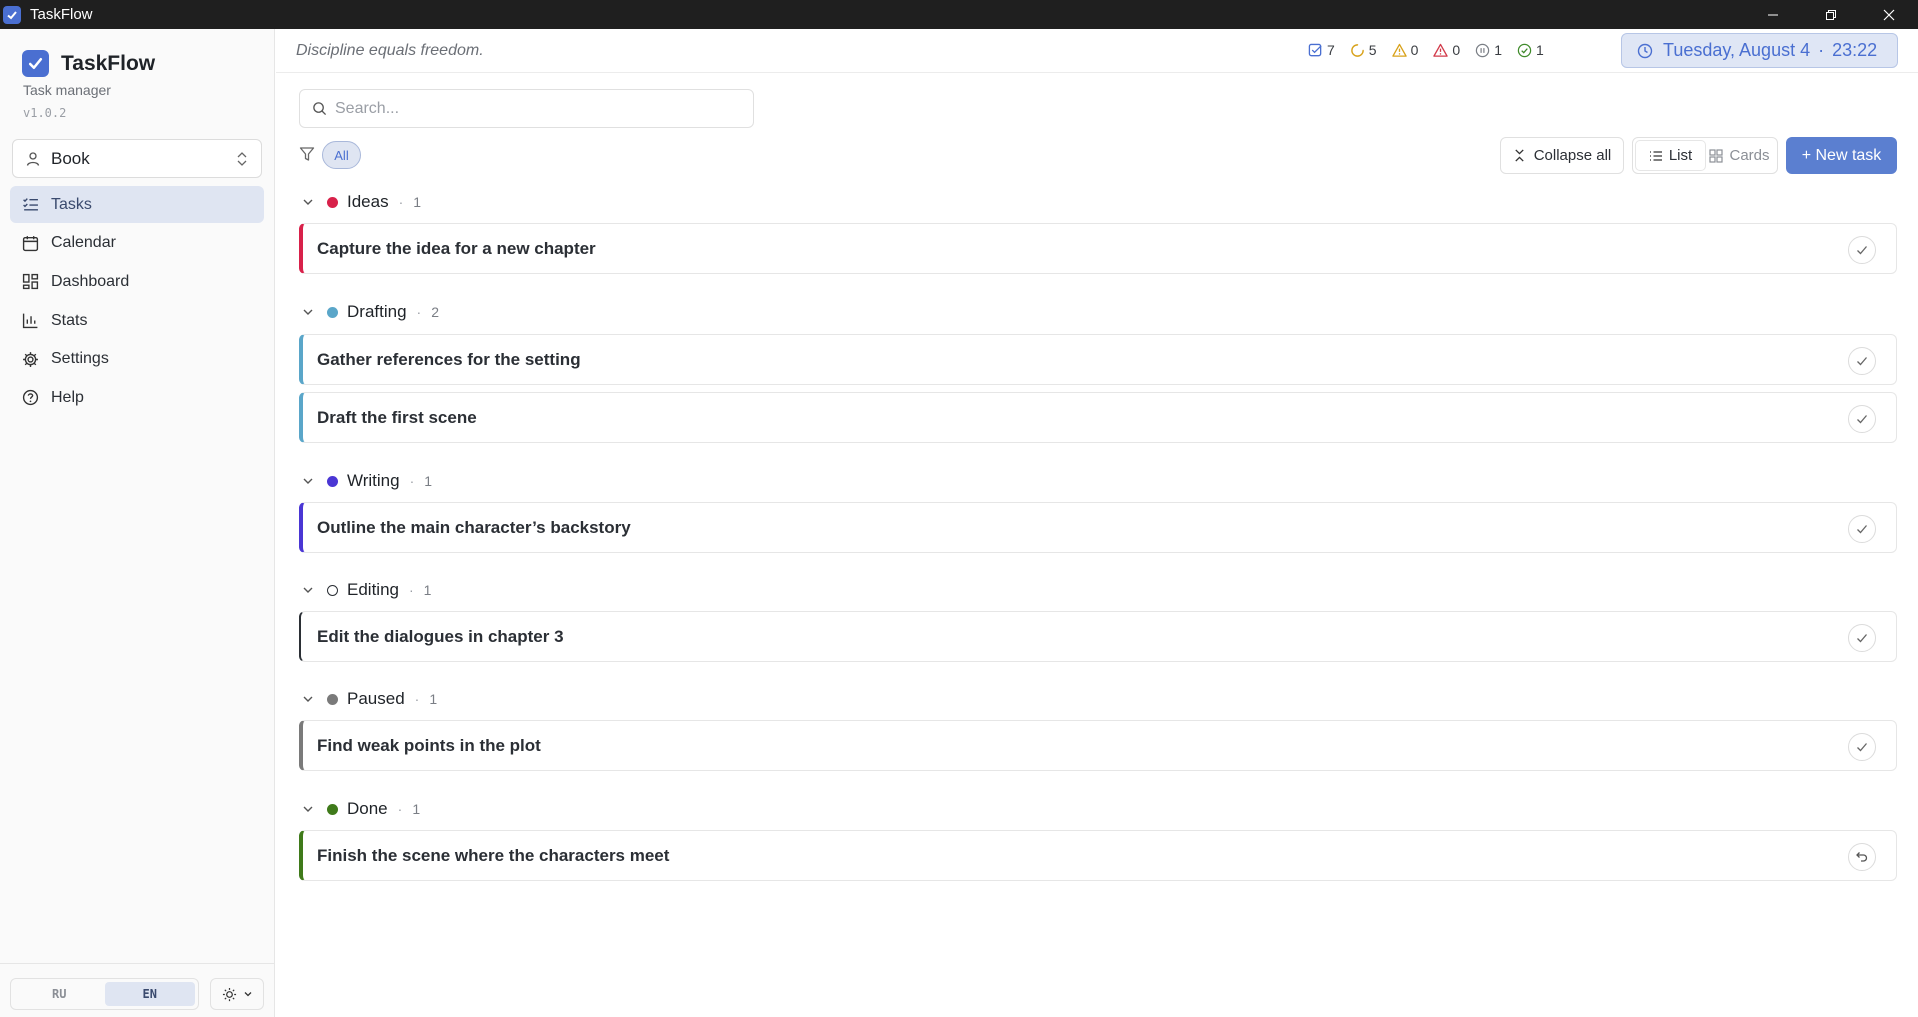 The height and width of the screenshot is (1017, 1918). What do you see at coordinates (376, 698) in the screenshot?
I see `group-name: Paused` at bounding box center [376, 698].